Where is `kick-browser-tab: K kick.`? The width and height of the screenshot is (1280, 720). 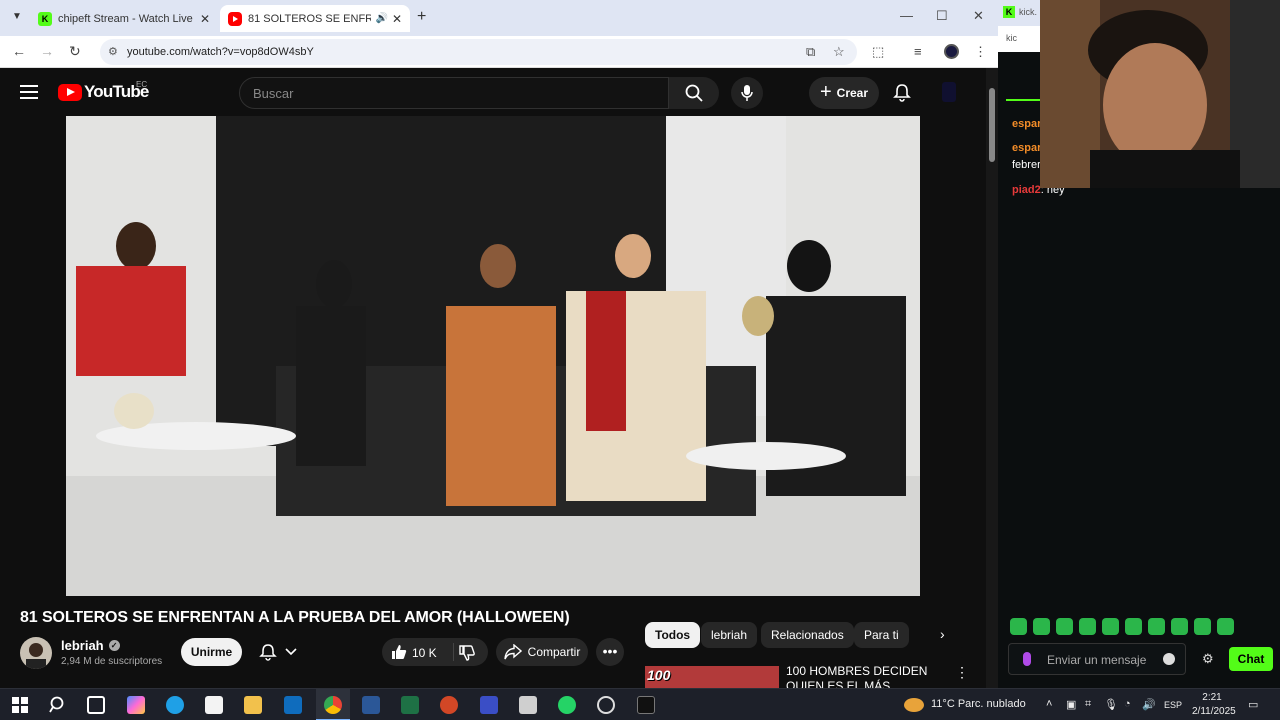 kick-browser-tab: K kick. is located at coordinates (1020, 13).